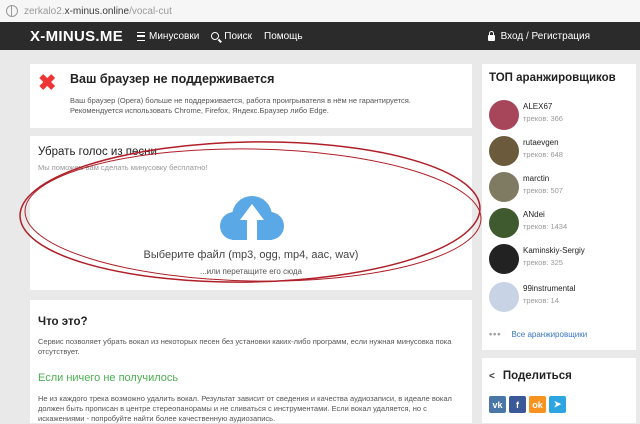 The image size is (640, 424). I want to click on arranger-name: marctin, so click(536, 178).